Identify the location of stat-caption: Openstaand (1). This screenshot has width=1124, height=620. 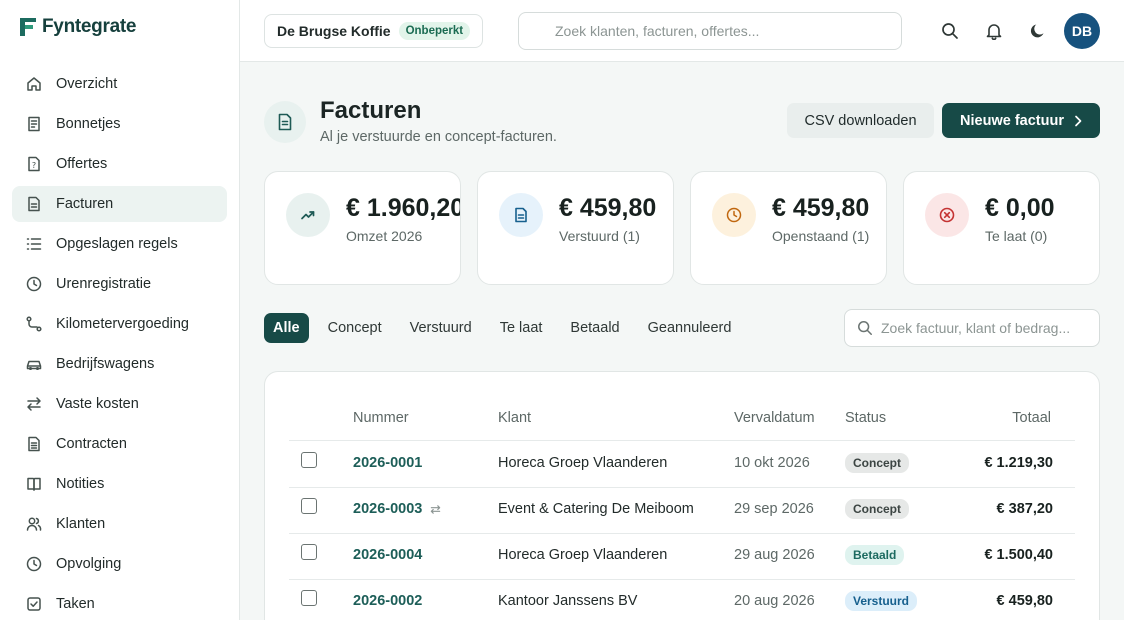
(821, 236).